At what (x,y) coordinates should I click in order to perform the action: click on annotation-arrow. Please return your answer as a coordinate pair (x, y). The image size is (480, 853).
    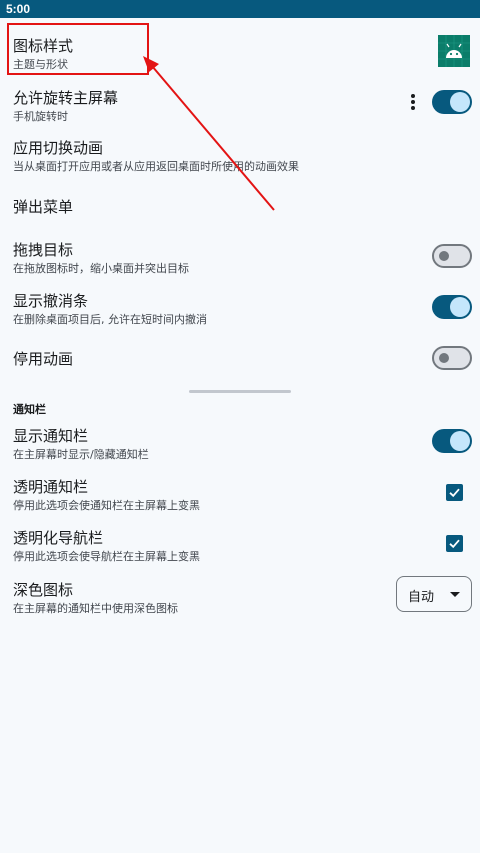
    Looking at the image, I should click on (209, 133).